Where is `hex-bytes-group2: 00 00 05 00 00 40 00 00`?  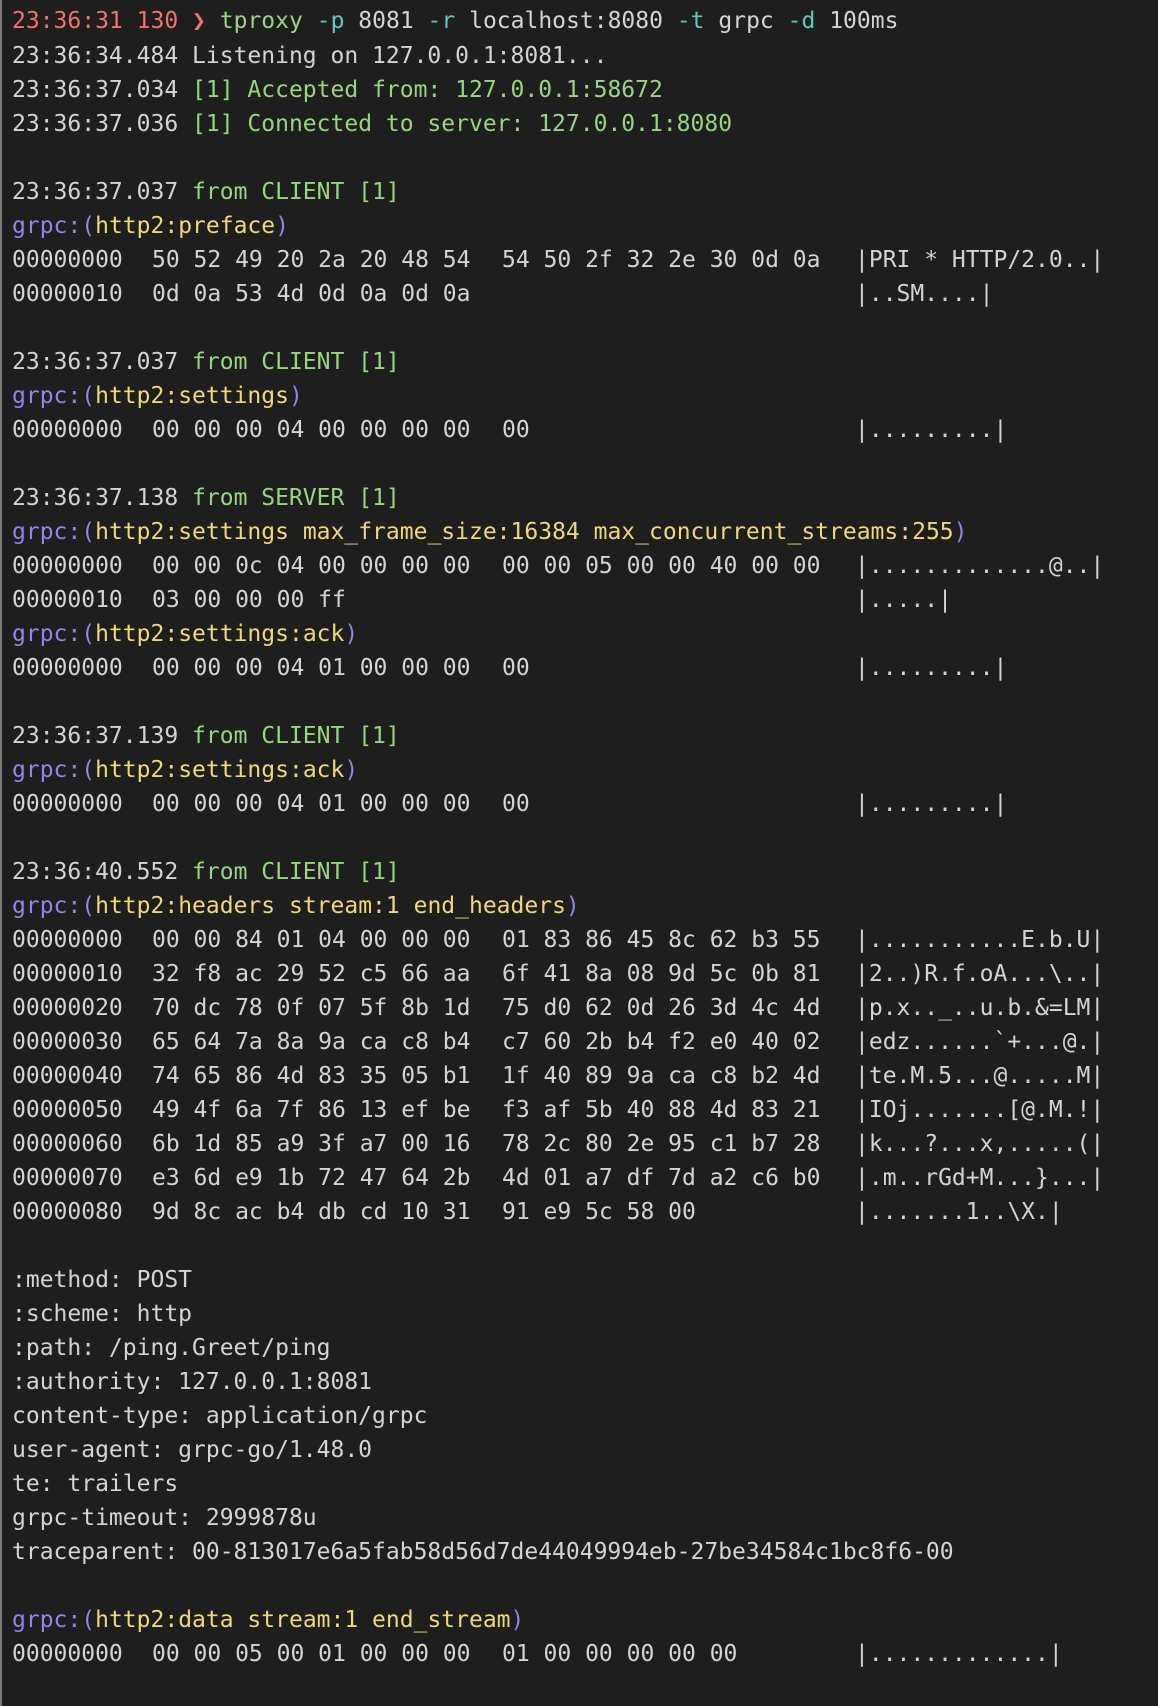
hex-bytes-group2: 00 00 05 00 00 40 00 00 is located at coordinates (661, 566).